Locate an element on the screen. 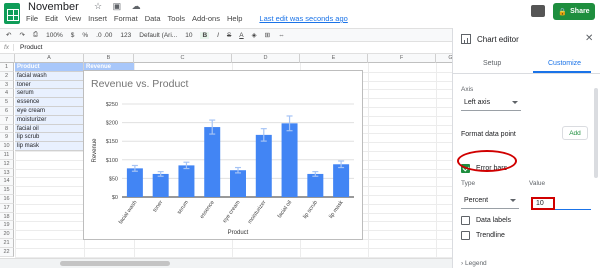 This screenshot has height=268, width=600. row-header: 20 is located at coordinates (7, 234).